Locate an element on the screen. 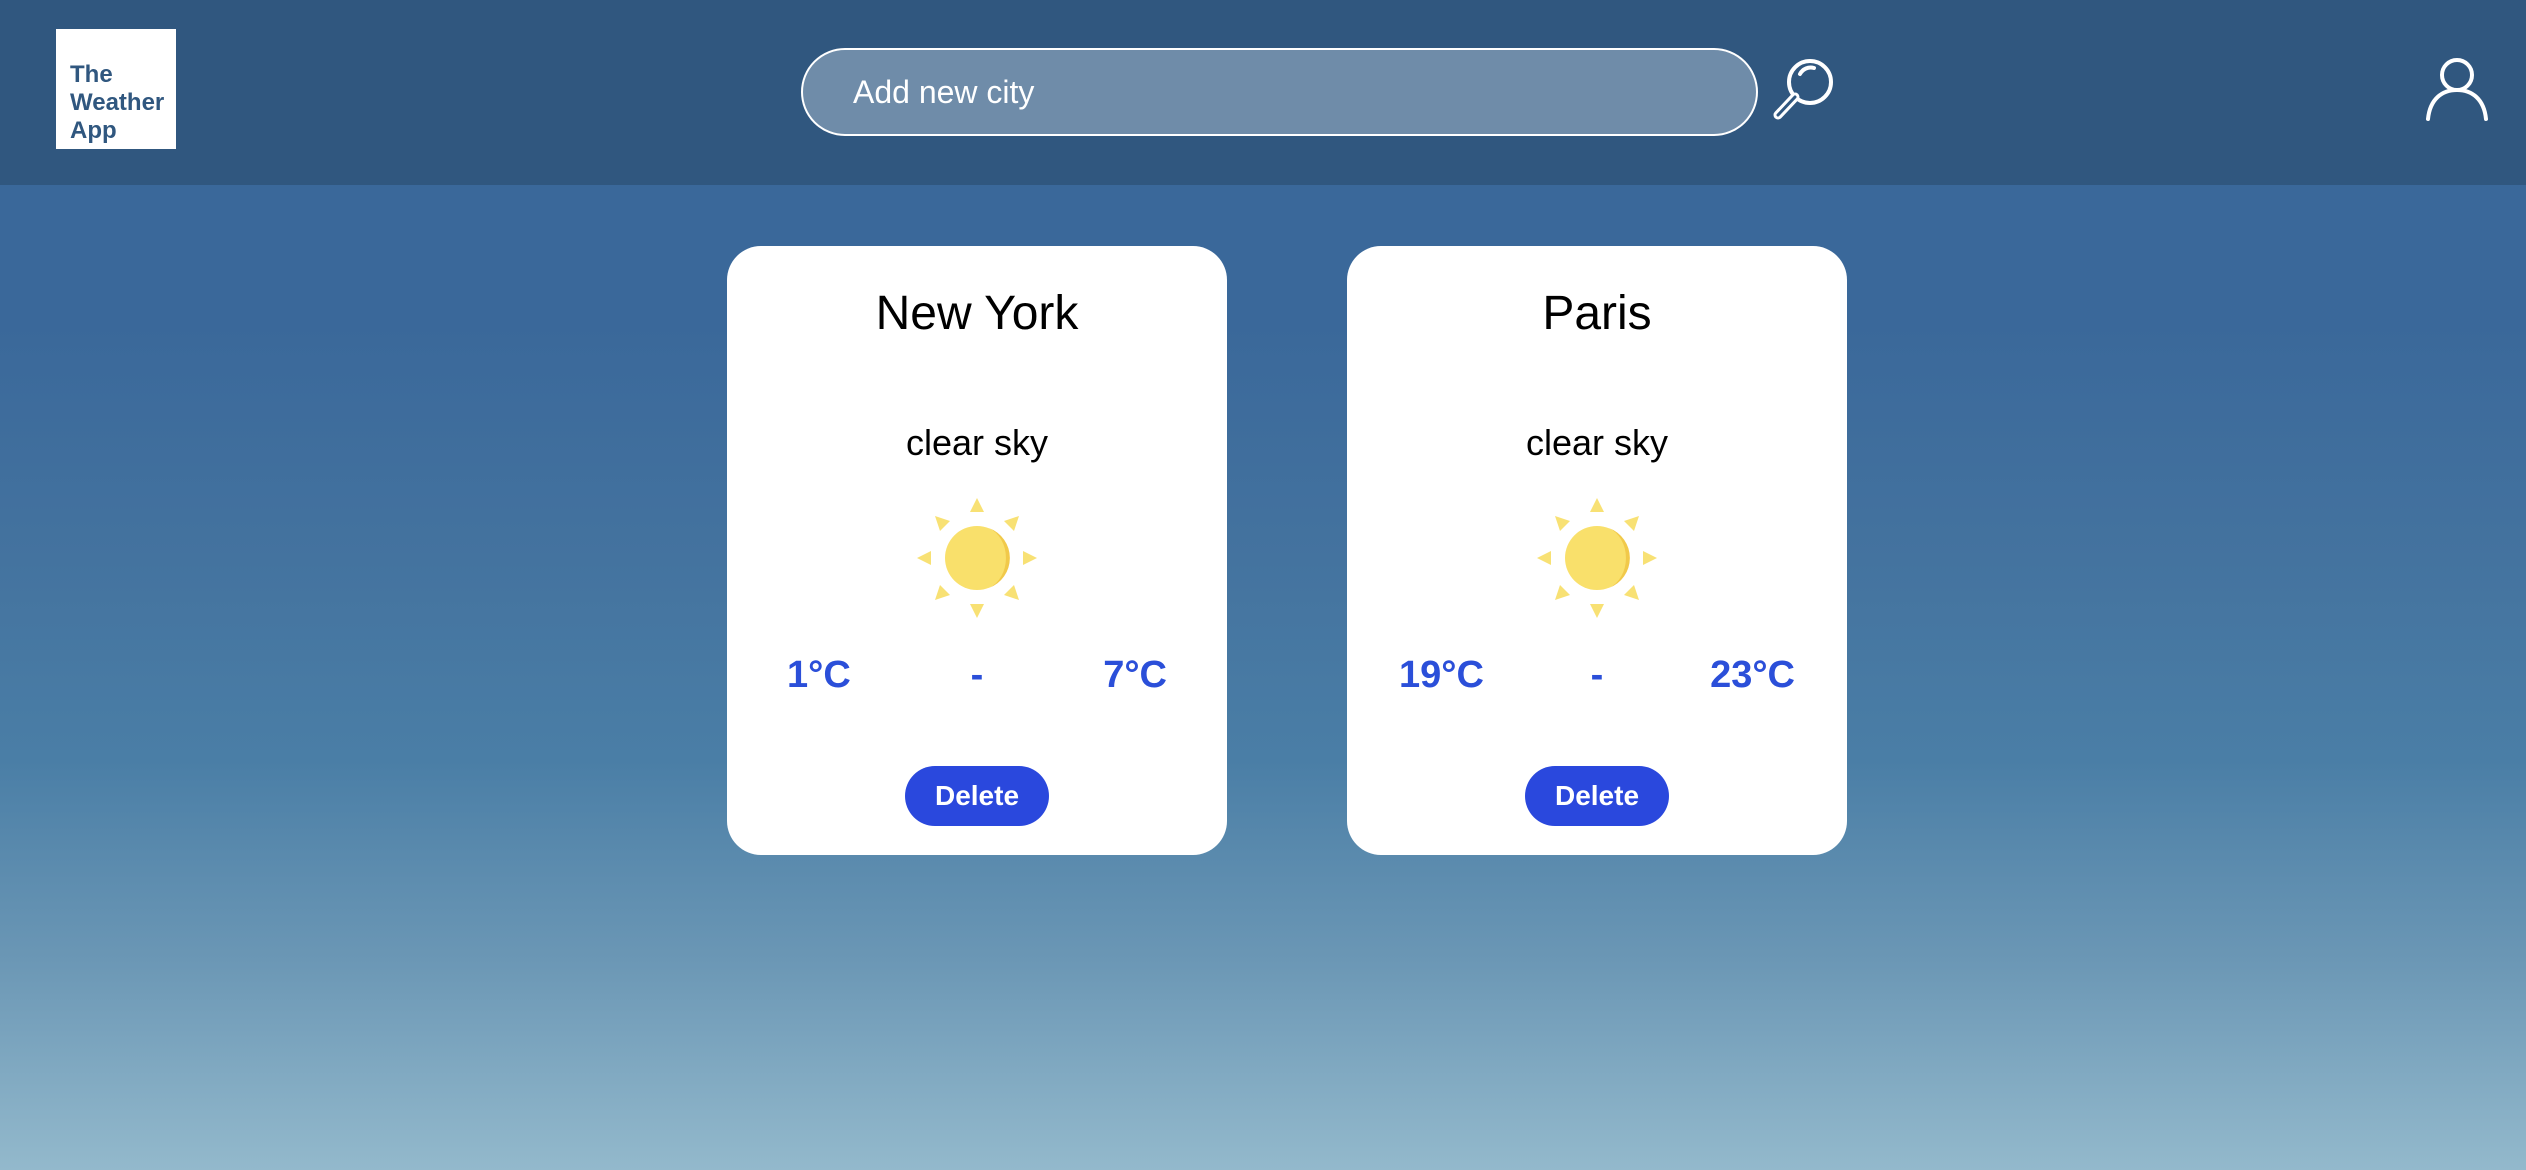  city-card-new-york: New York clear sky 1°C - 7°C Delete is located at coordinates (977, 550).